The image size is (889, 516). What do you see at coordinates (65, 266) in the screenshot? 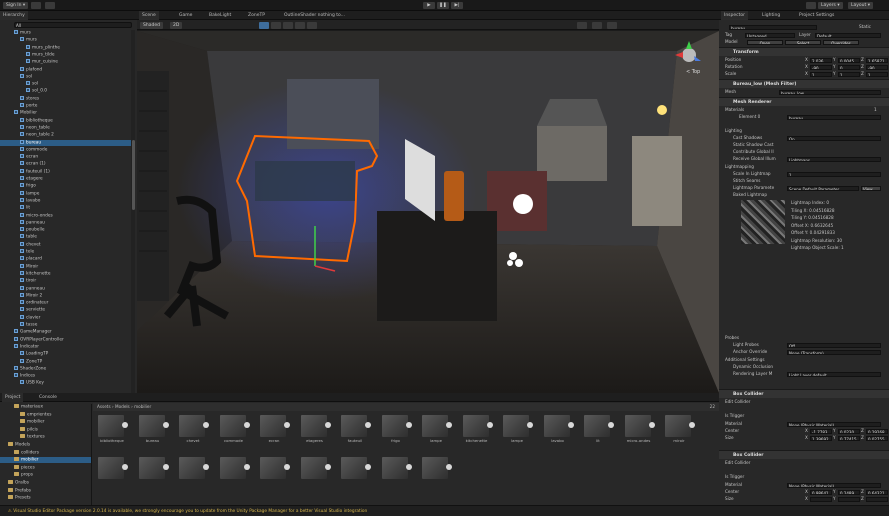
I see `hierarchy-item: Miroir` at bounding box center [65, 266].